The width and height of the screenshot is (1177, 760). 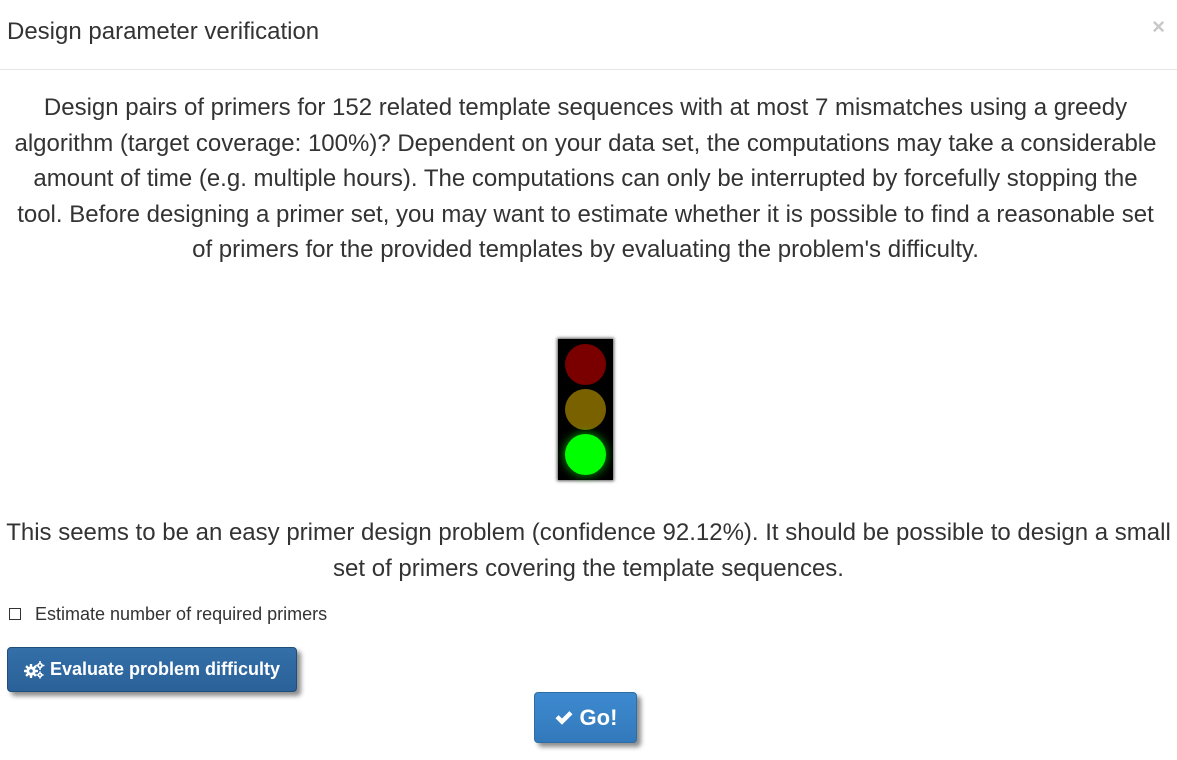 What do you see at coordinates (163, 31) in the screenshot?
I see `dialog-title: Design parameter verification` at bounding box center [163, 31].